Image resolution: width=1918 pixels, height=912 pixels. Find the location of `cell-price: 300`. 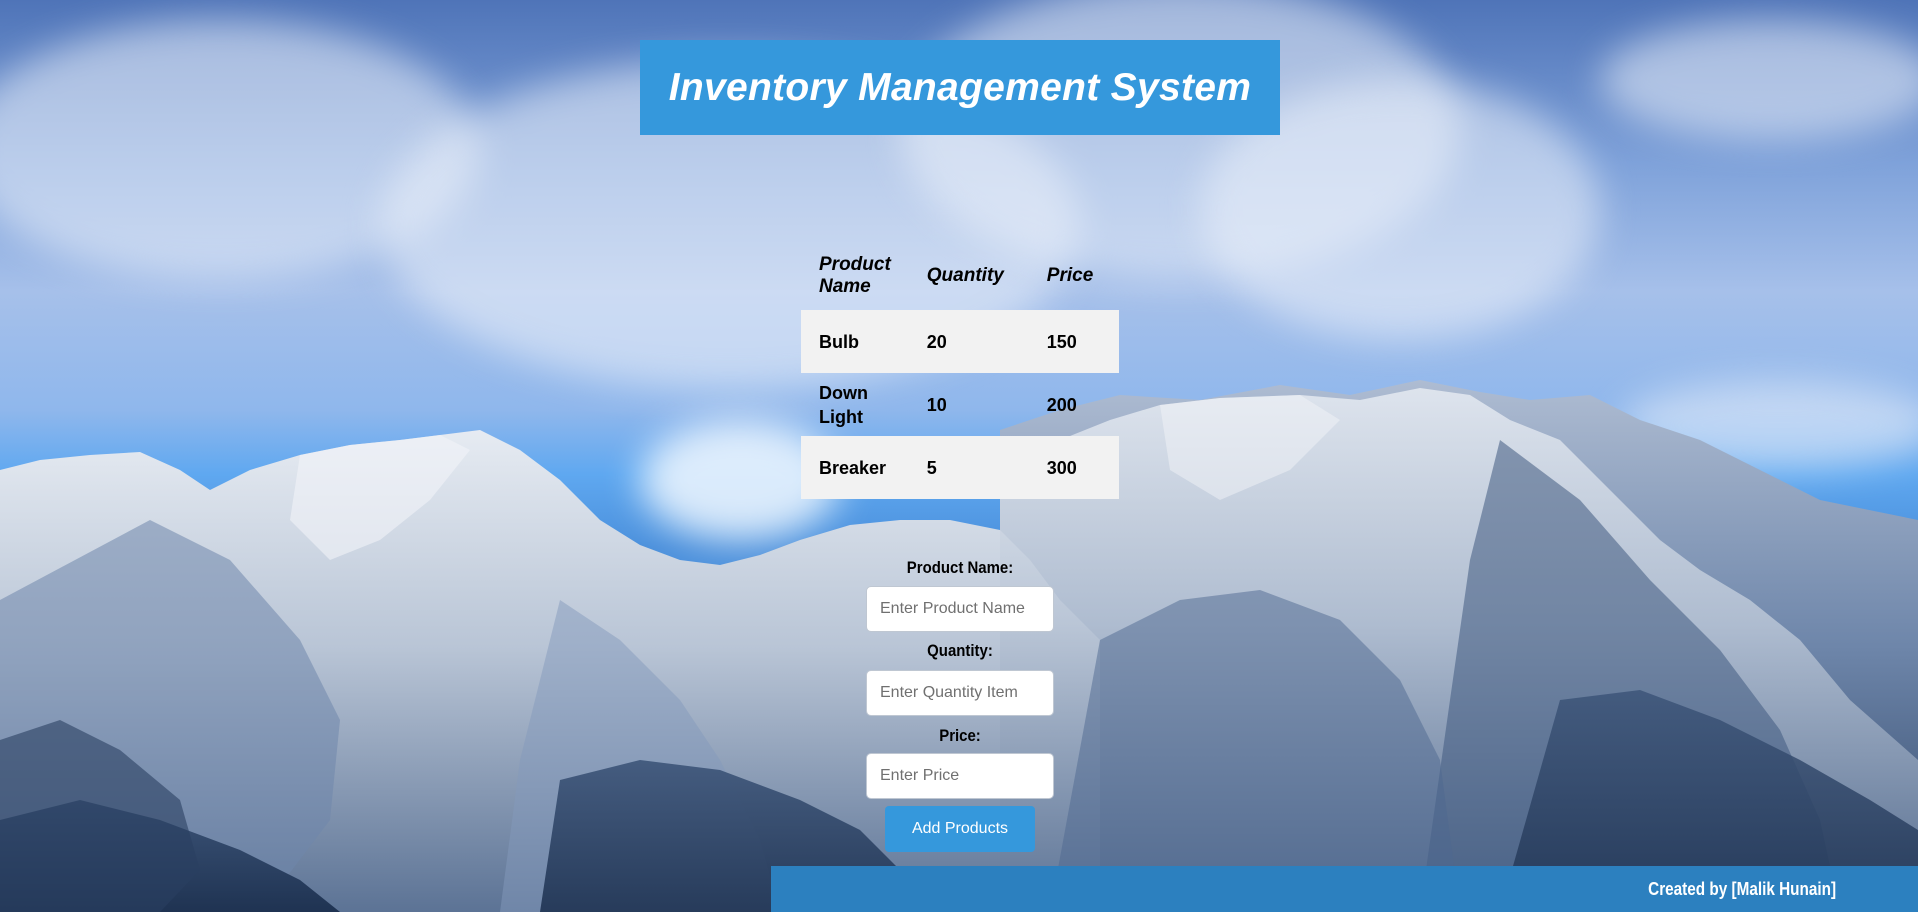

cell-price: 300 is located at coordinates (1073, 467).